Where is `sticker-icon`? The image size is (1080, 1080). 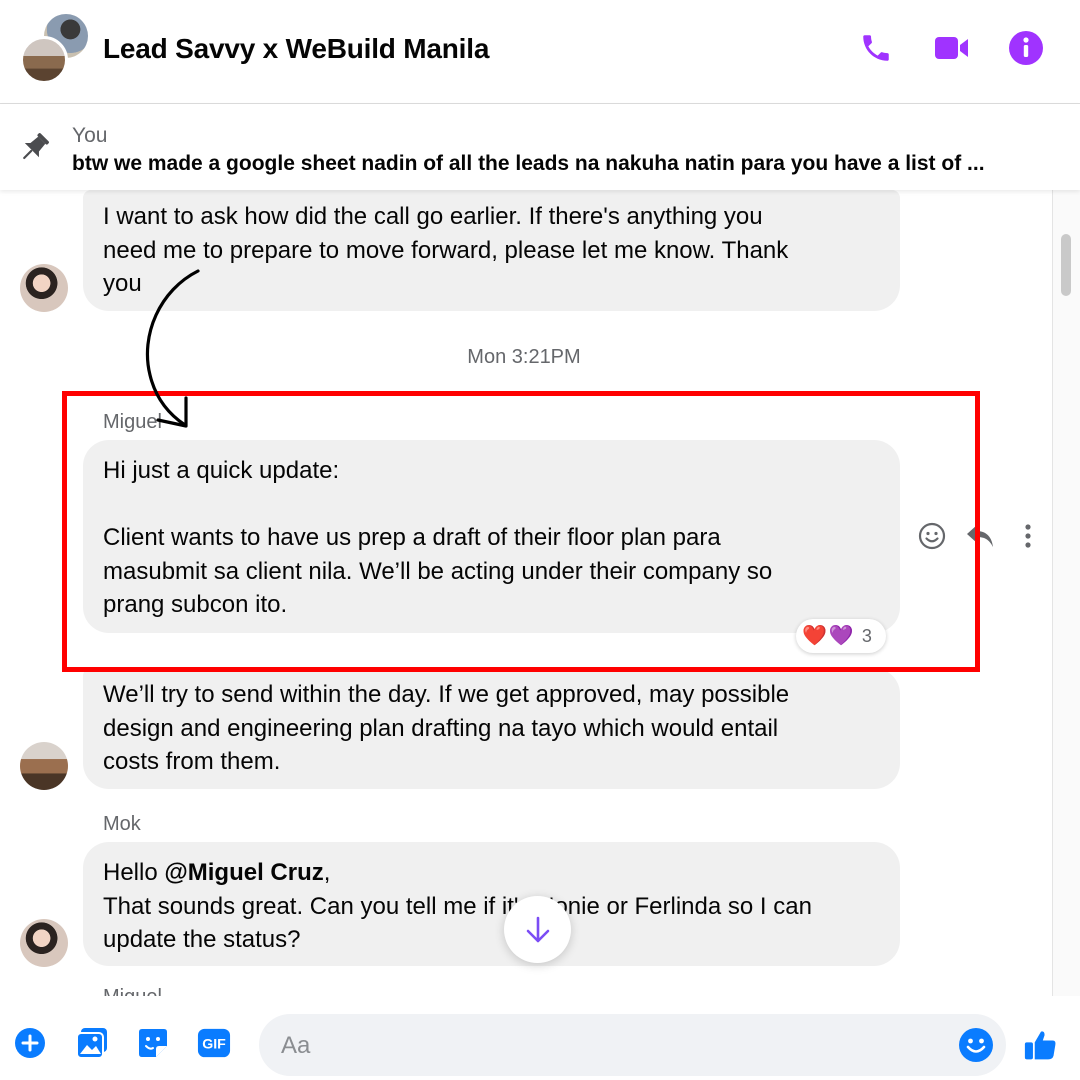
sticker-icon is located at coordinates (153, 1043).